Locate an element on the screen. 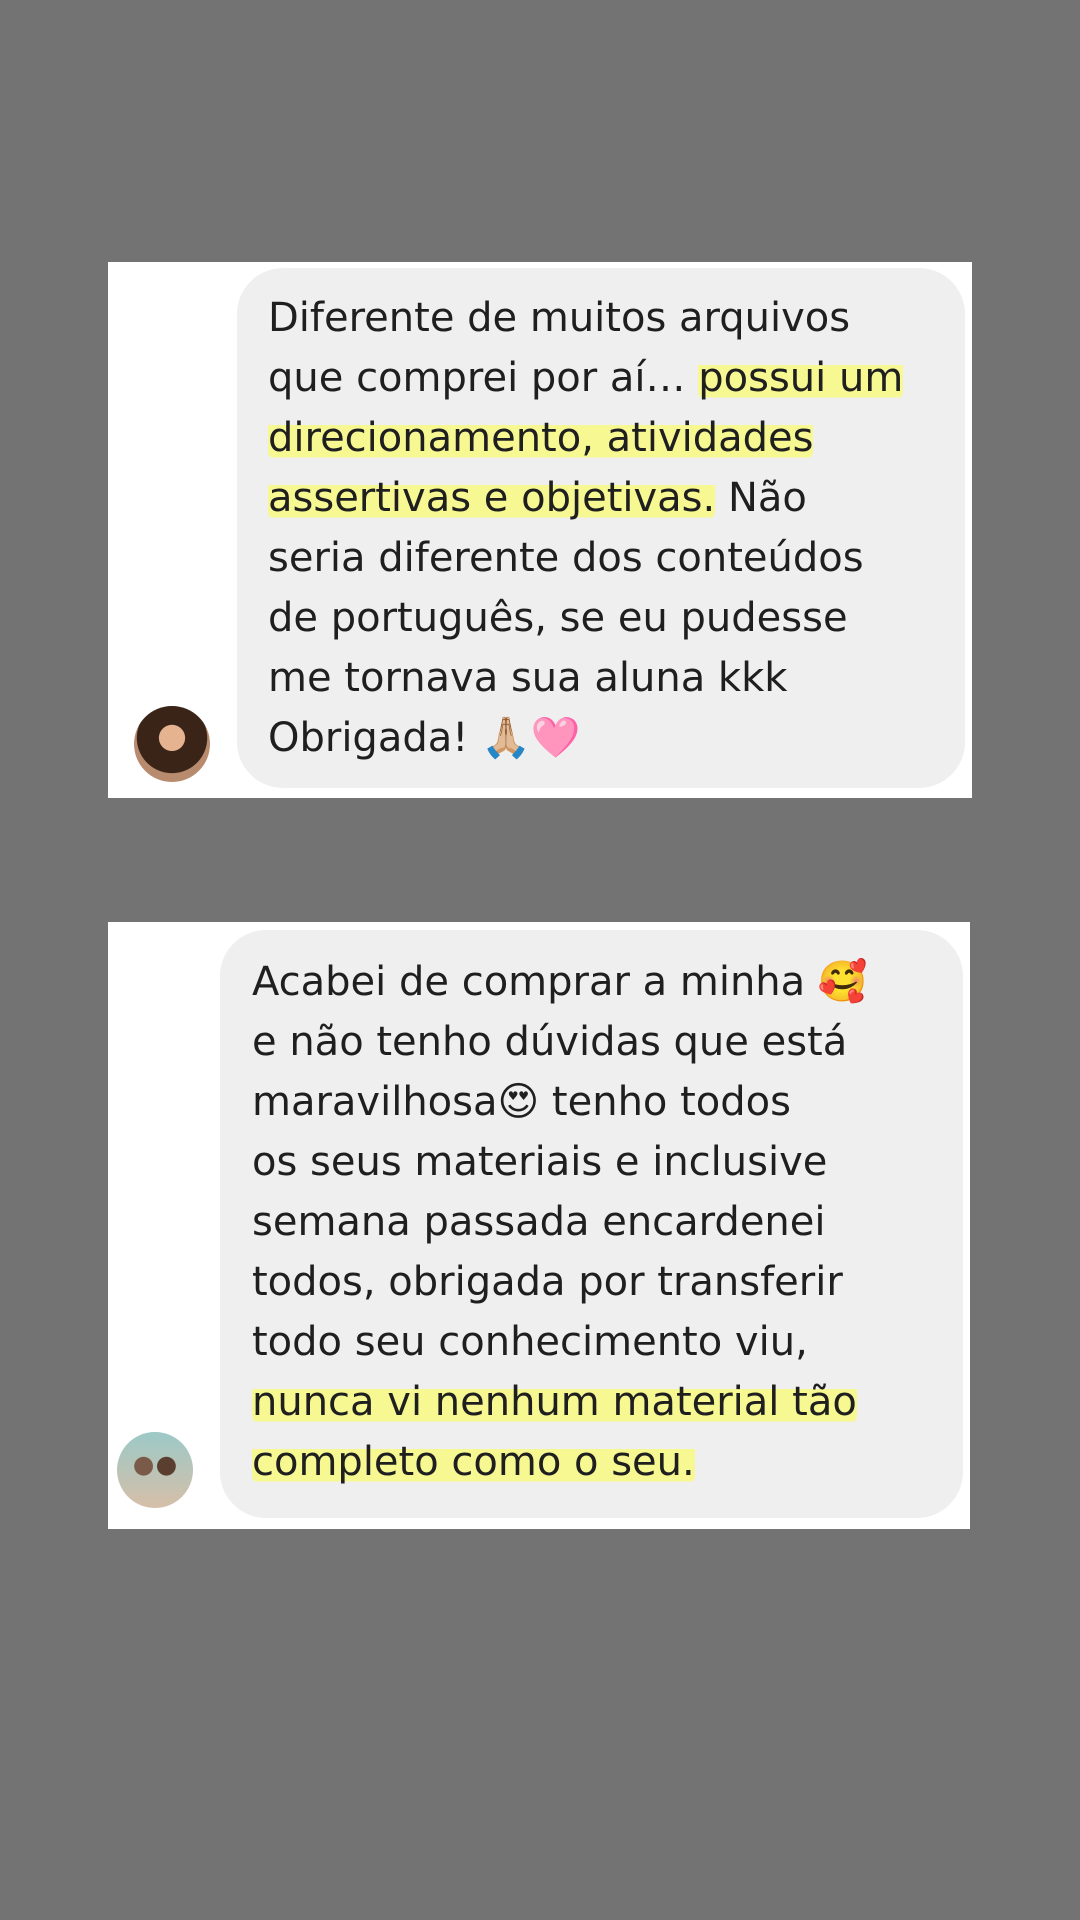 The image size is (1080, 1920). message-line: todos, obrigada por transferir is located at coordinates (560, 1282).